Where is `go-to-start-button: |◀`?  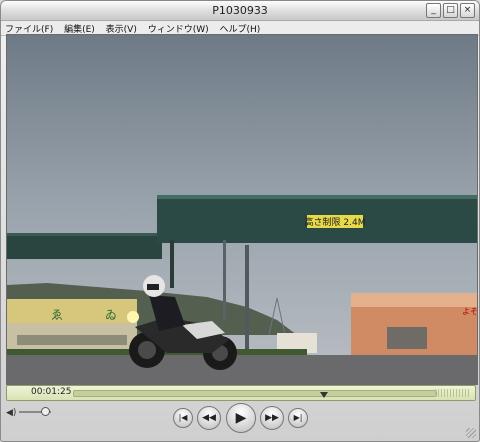 go-to-start-button: |◀ is located at coordinates (183, 418).